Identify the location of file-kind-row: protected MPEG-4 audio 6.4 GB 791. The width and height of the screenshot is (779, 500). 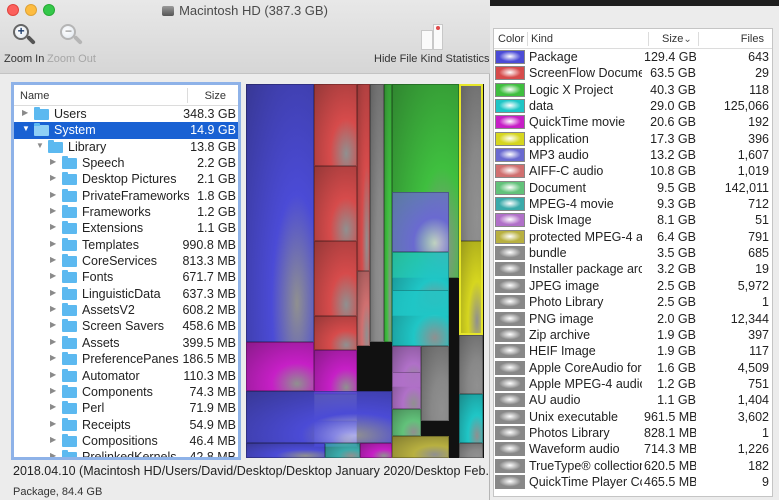
(633, 237).